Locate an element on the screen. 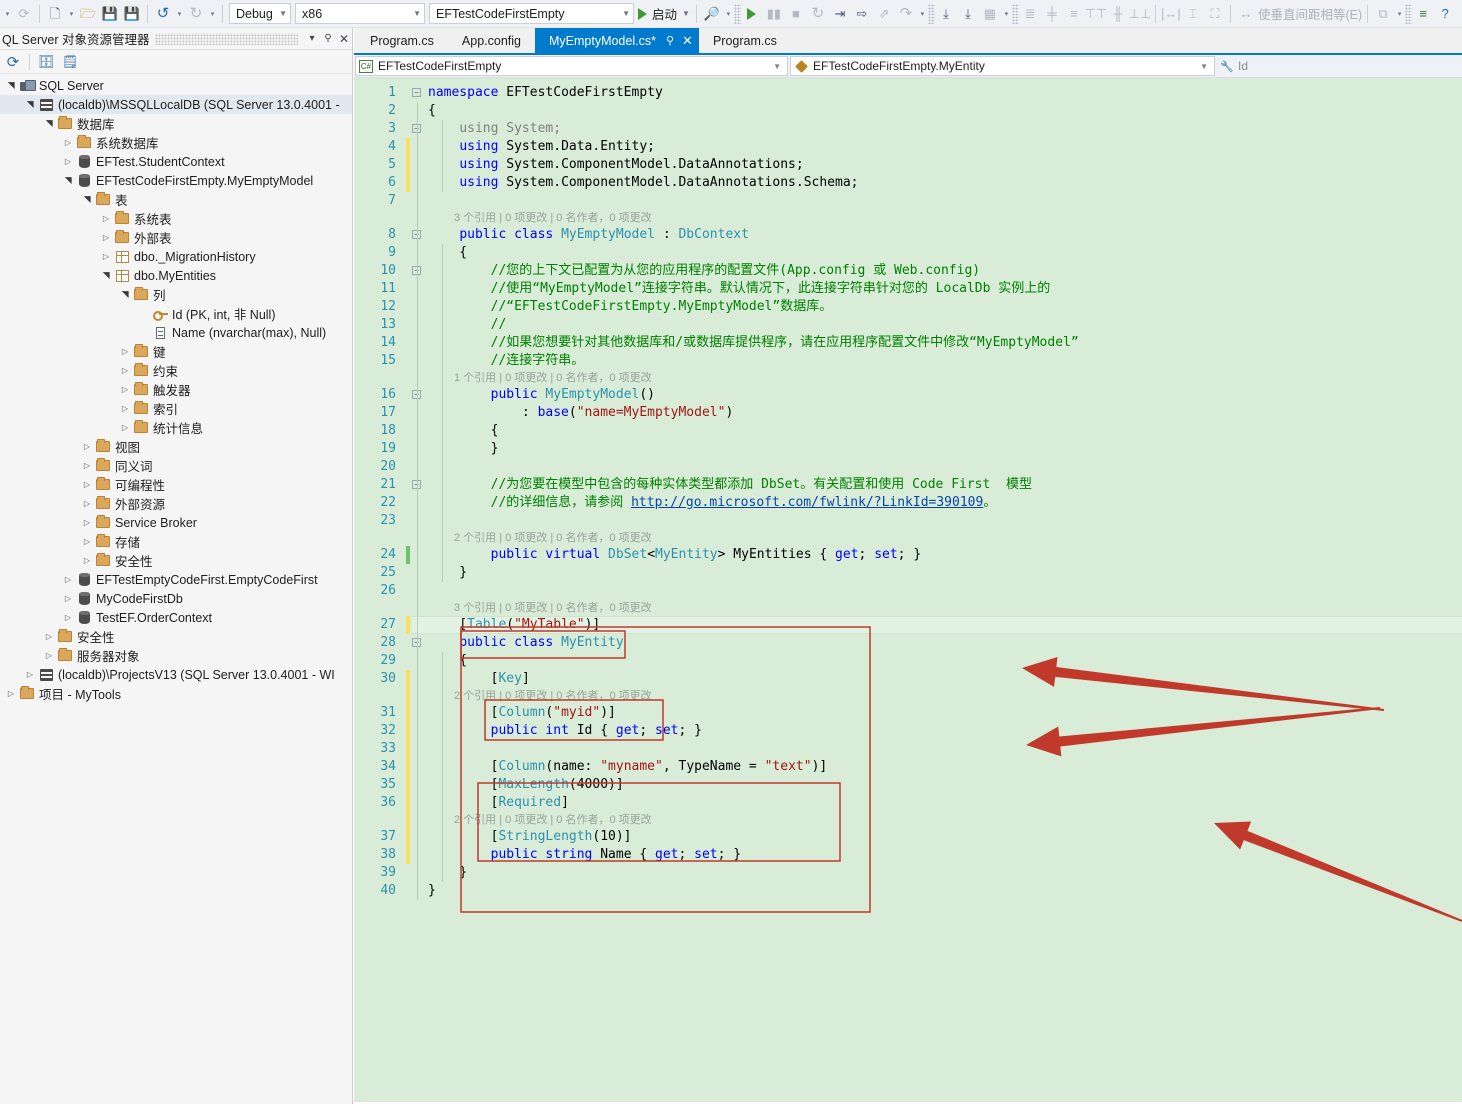 The width and height of the screenshot is (1462, 1104). attach-dropdown-icon: ▾ is located at coordinates (728, 14).